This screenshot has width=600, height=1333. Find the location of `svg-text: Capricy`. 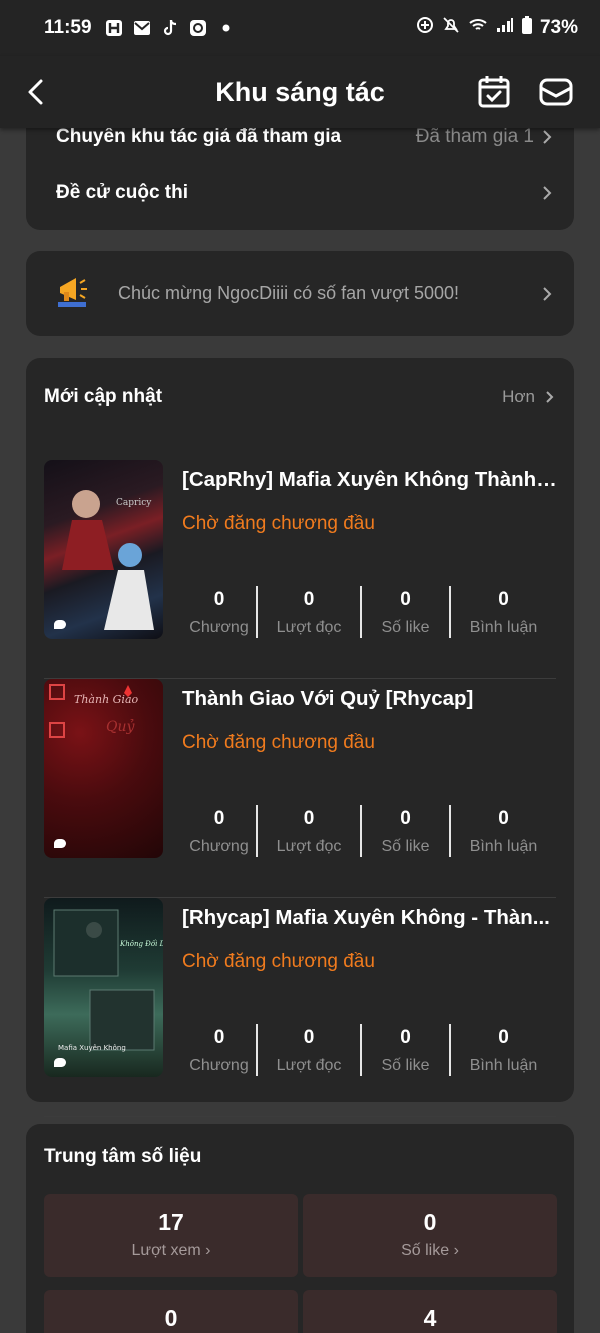

svg-text: Capricy is located at coordinates (134, 503).